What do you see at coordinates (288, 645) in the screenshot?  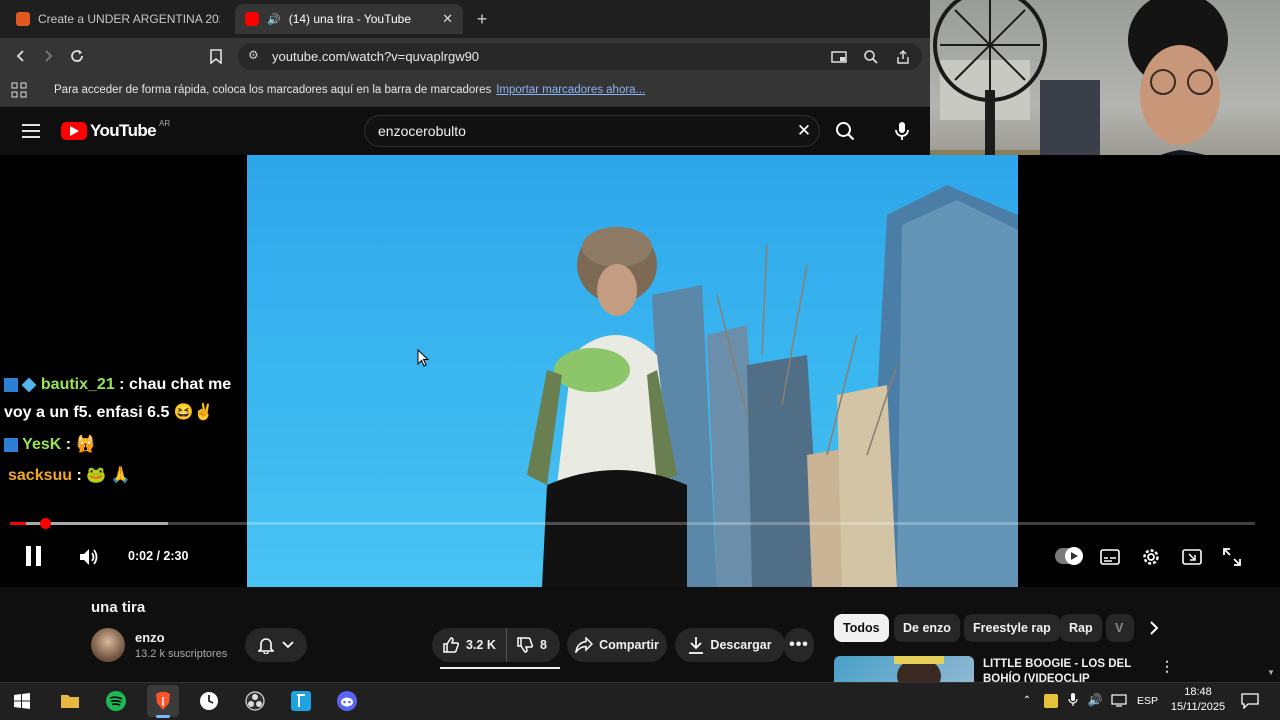 I see `chevron-down-icon` at bounding box center [288, 645].